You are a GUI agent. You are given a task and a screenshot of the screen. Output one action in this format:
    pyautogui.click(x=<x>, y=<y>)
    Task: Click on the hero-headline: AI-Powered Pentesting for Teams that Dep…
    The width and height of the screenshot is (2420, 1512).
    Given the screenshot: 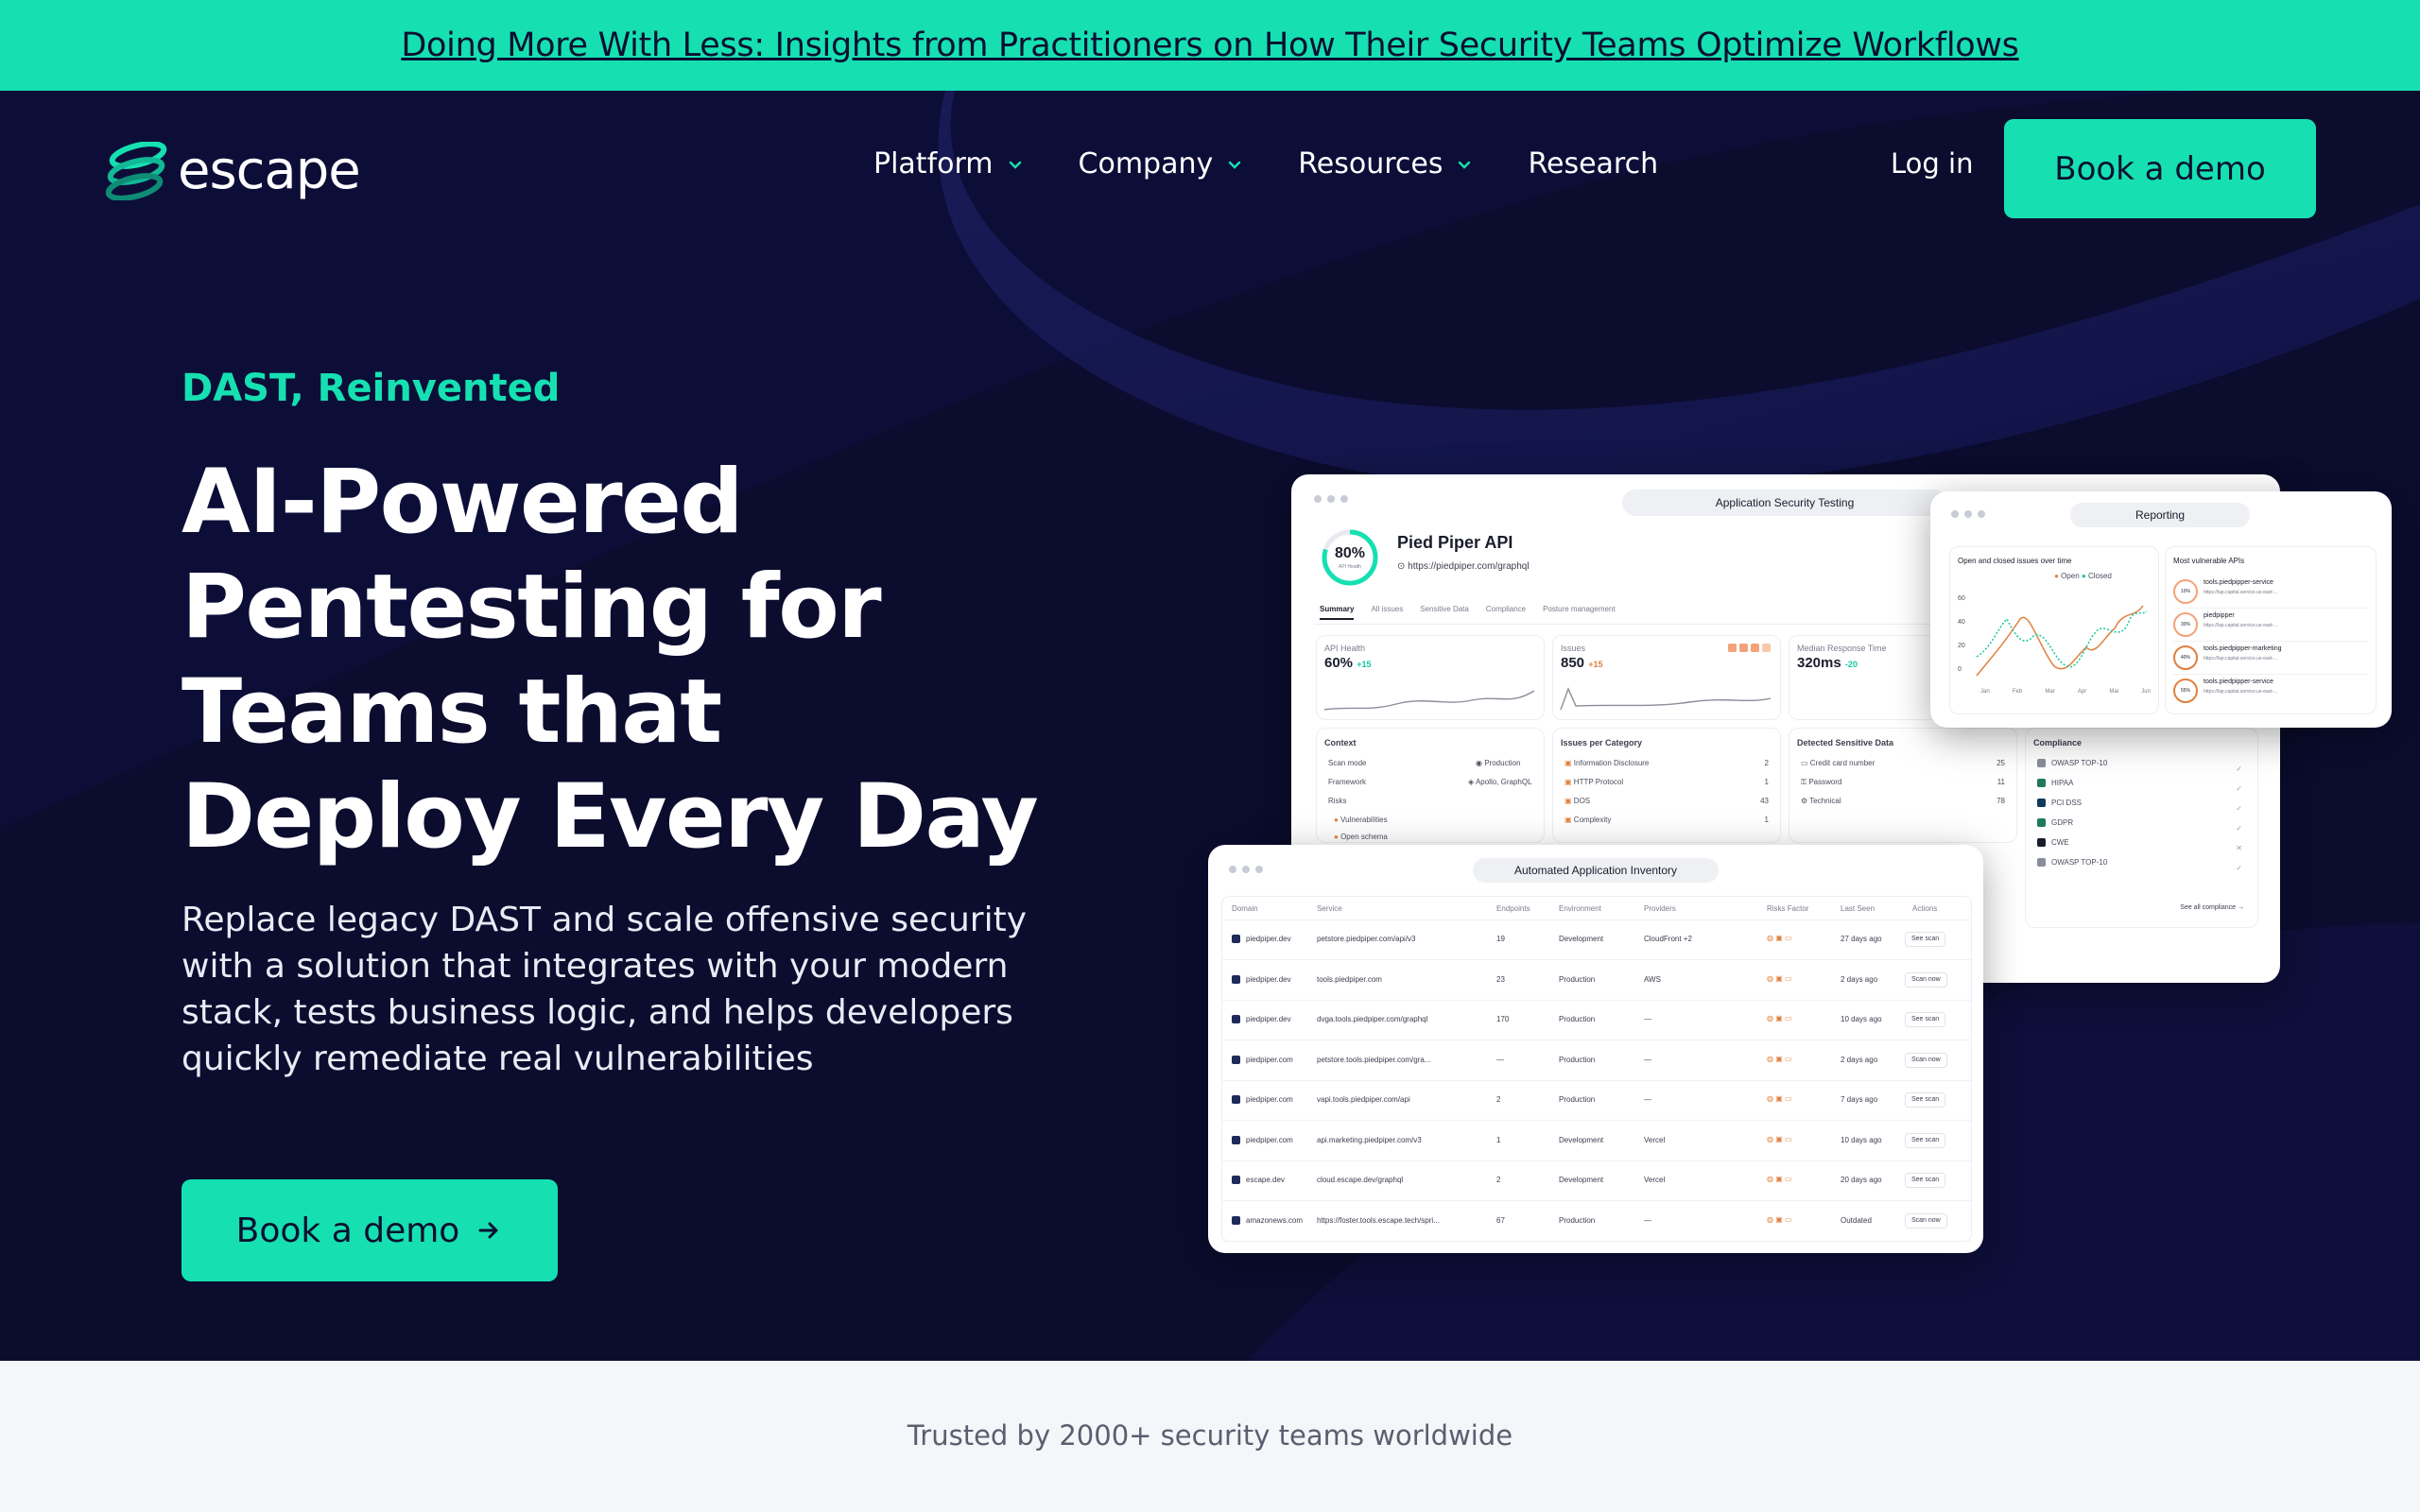 What is the action you would take?
    pyautogui.click(x=610, y=659)
    